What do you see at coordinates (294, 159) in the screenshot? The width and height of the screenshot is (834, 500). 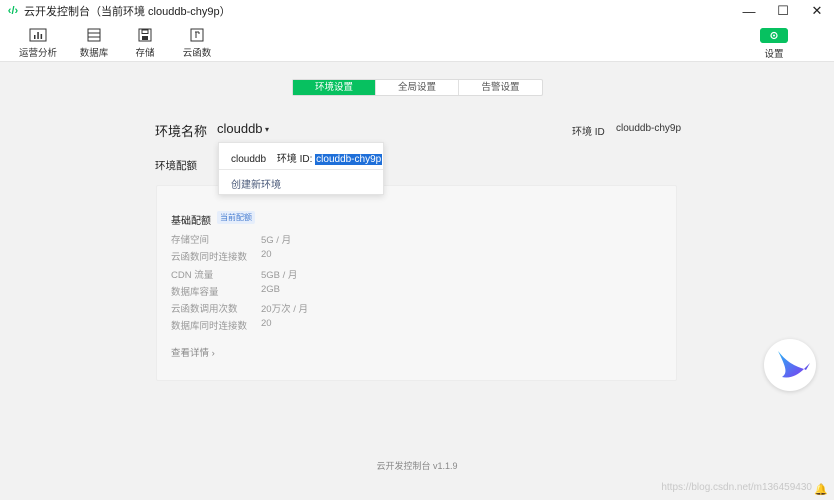 I see `dropdown-env-id-label: 环境 ID:` at bounding box center [294, 159].